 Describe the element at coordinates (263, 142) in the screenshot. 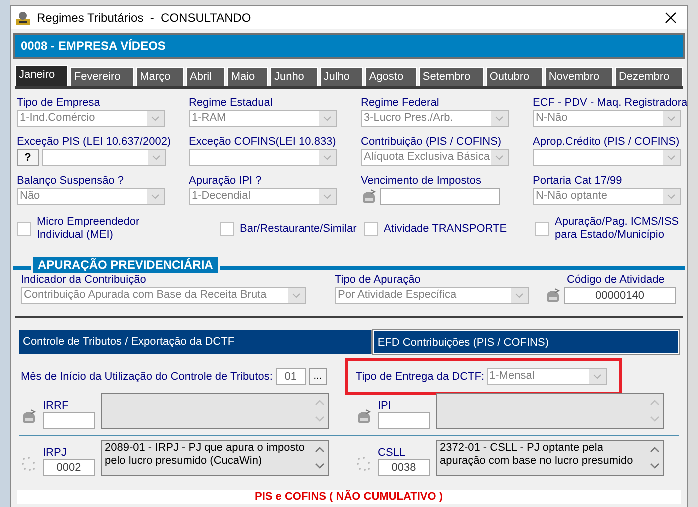

I see `field-label: Exceção COFINS(LEI 10.833)` at that location.